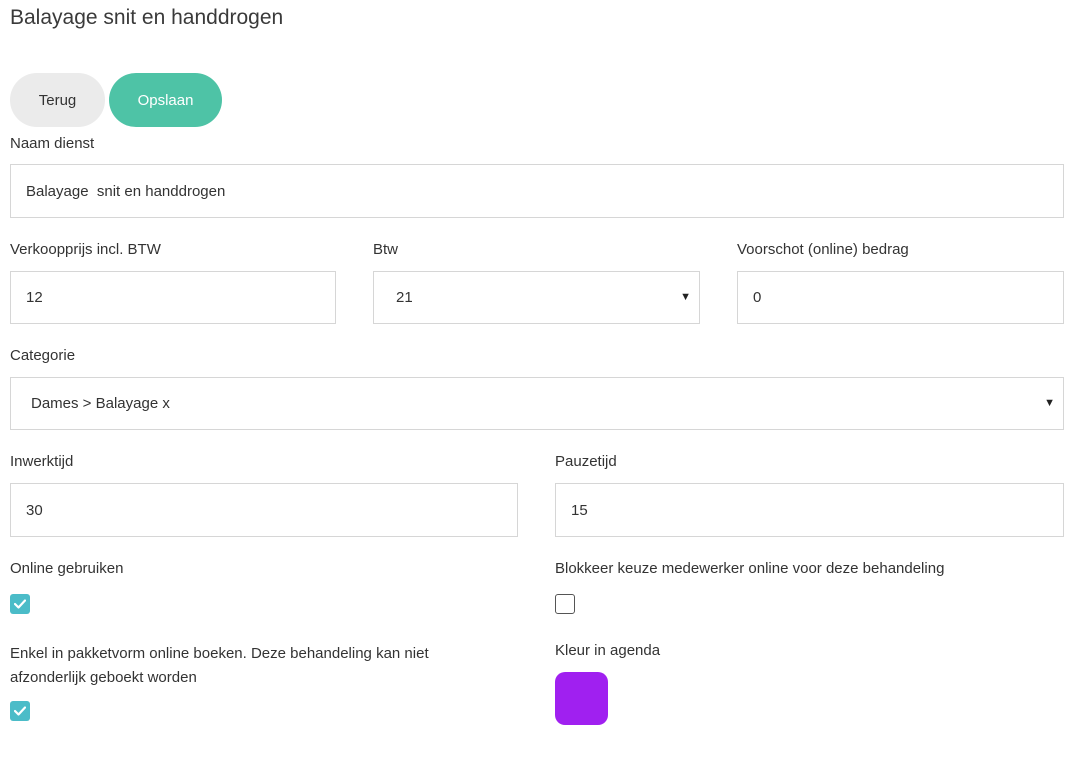 This screenshot has width=1074, height=759. Describe the element at coordinates (608, 650) in the screenshot. I see `agenda-color-label: Kleur in agenda` at that location.